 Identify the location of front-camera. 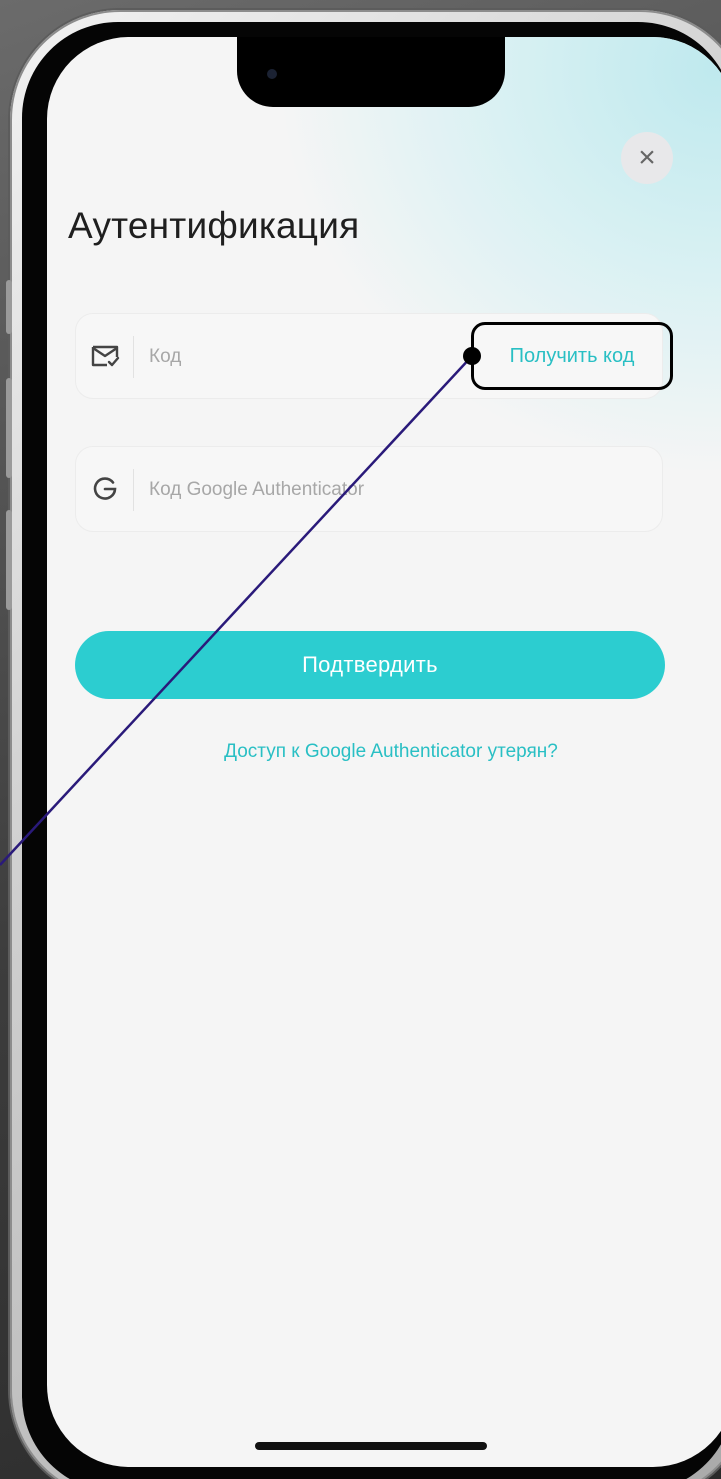
(272, 74).